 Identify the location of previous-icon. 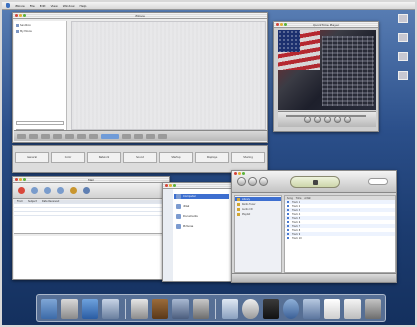
(241, 181).